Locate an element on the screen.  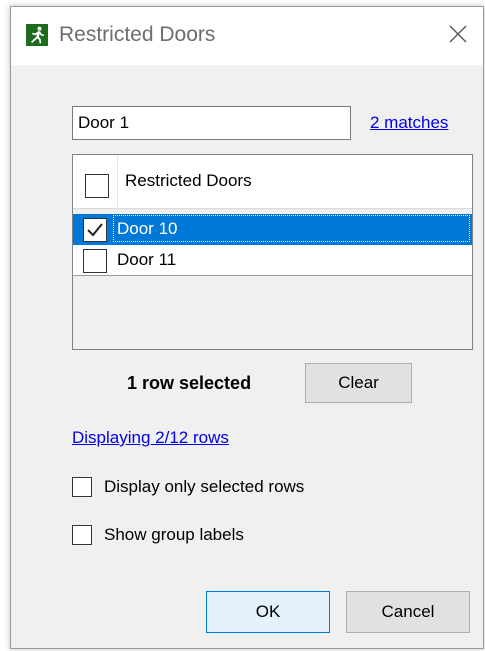
clear-button: Clear is located at coordinates (358, 383).